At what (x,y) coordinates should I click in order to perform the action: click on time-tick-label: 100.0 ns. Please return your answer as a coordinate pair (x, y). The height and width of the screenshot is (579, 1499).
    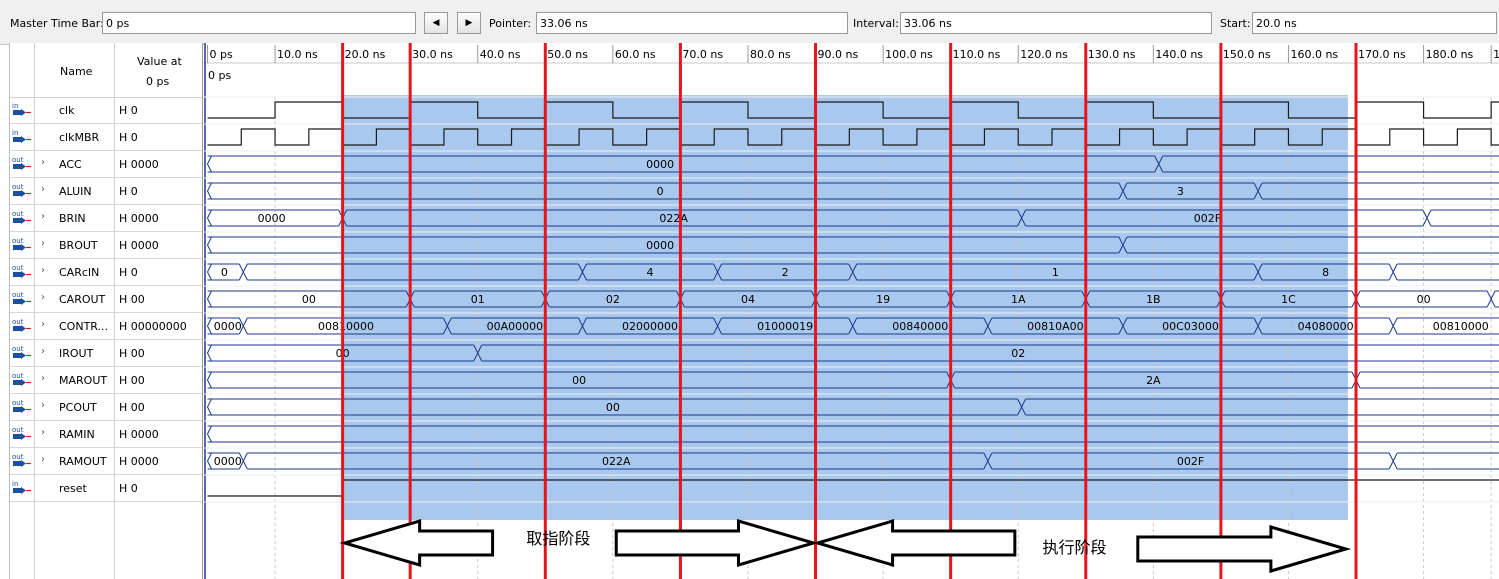
    Looking at the image, I should click on (909, 54).